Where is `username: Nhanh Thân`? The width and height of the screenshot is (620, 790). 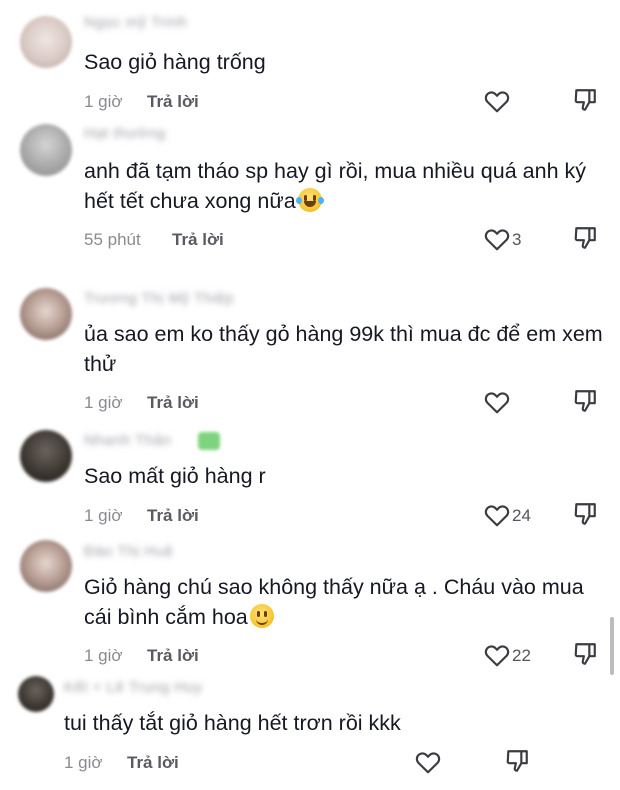 username: Nhanh Thân is located at coordinates (127, 440).